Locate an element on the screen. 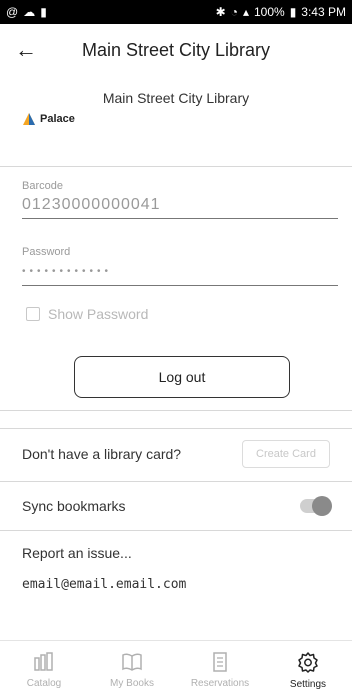  back-arrow-icon: ← is located at coordinates (26, 49).